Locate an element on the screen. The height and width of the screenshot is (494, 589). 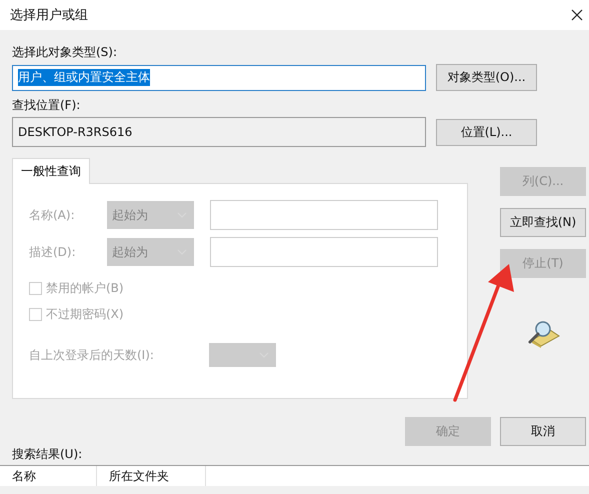
close-icon is located at coordinates (577, 15).